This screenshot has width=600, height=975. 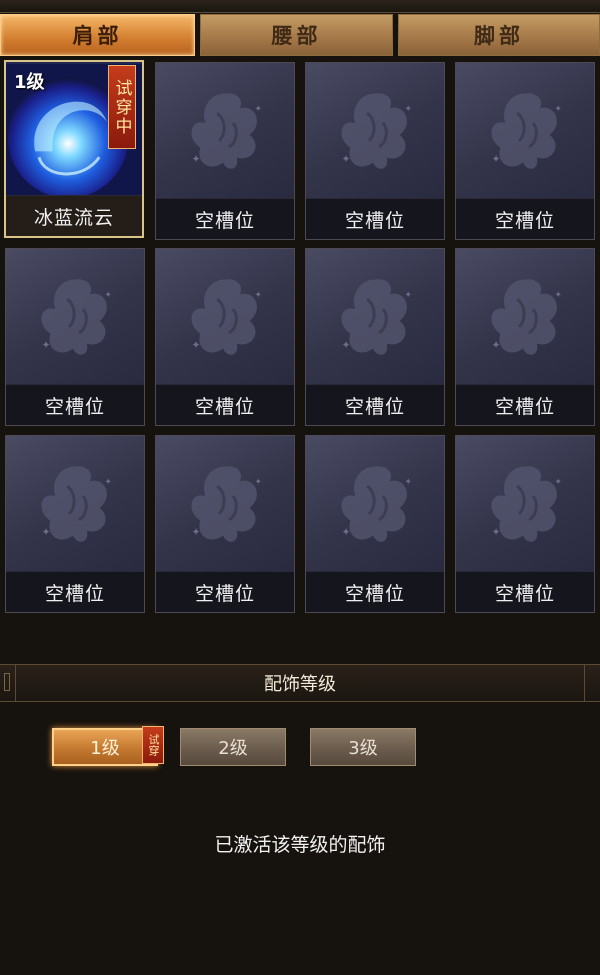 I want to click on level-label: 1级, so click(x=105, y=748).